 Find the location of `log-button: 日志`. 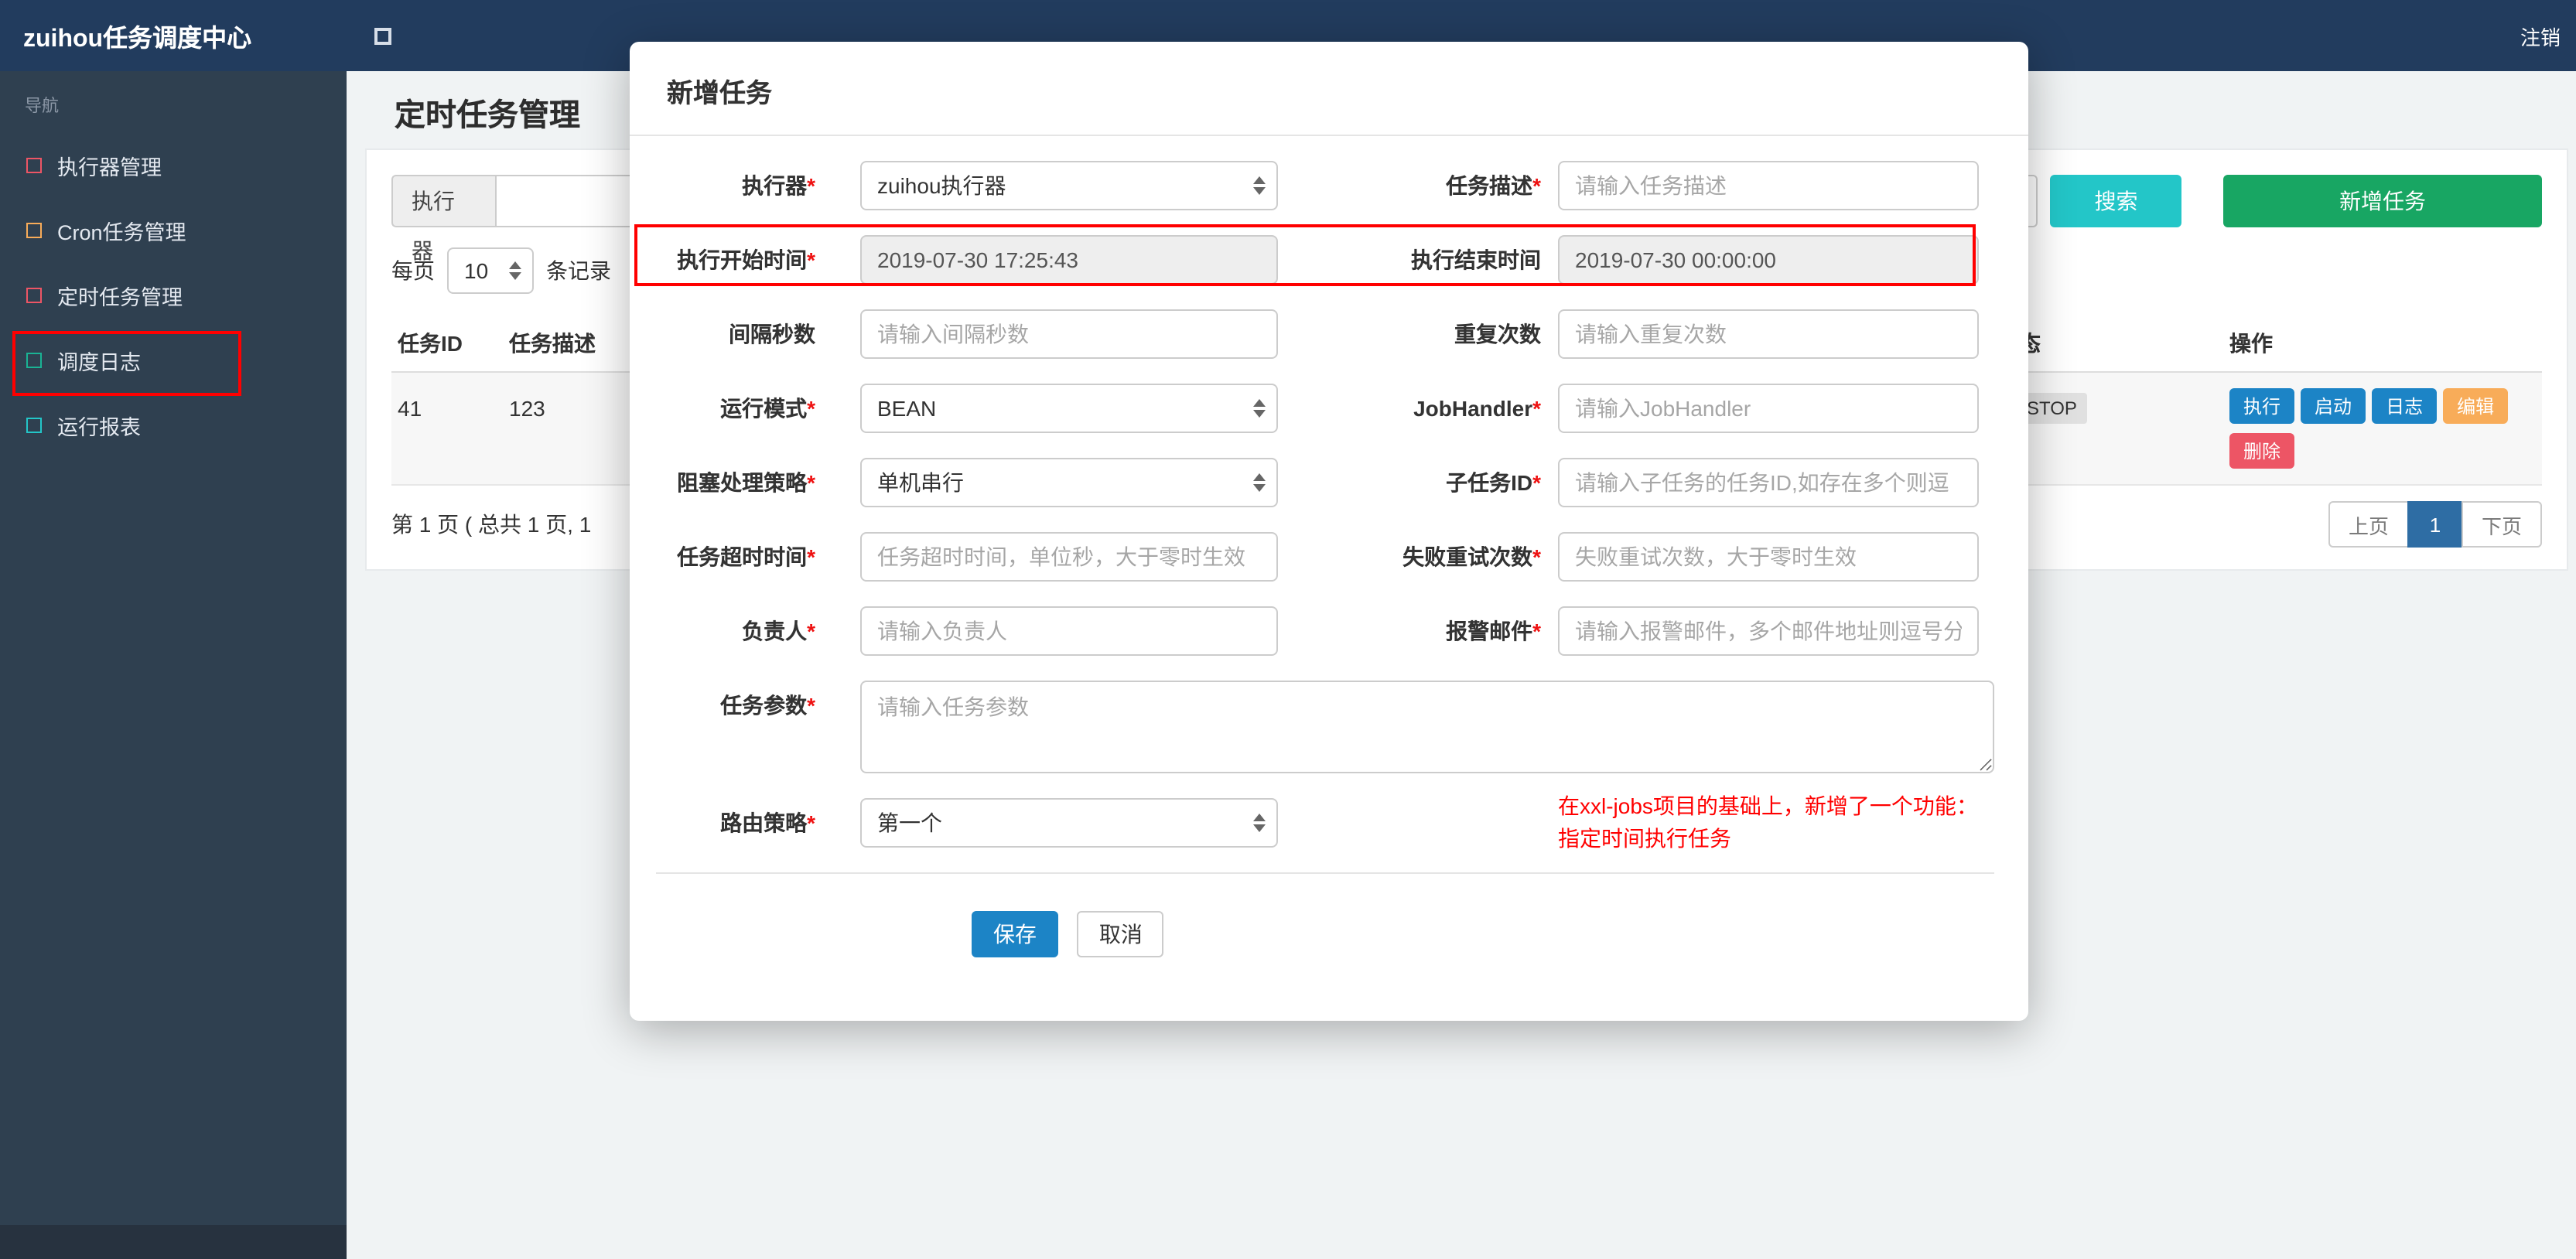

log-button: 日志 is located at coordinates (2405, 406).